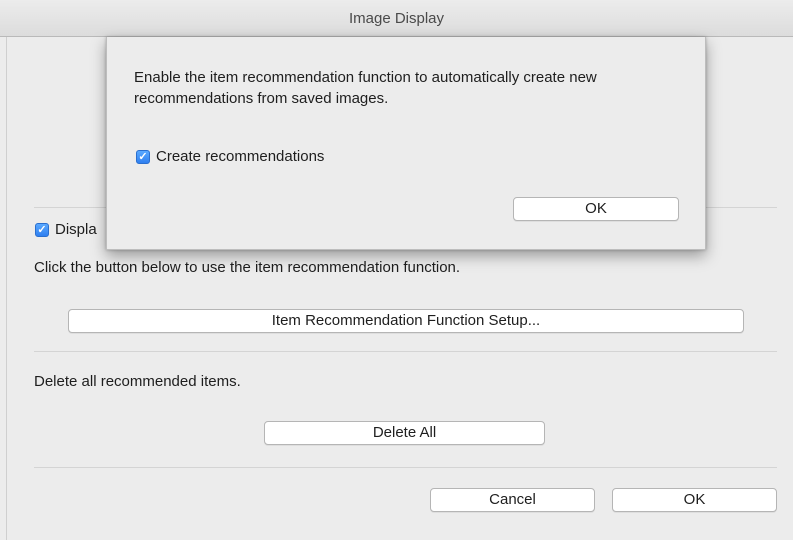  I want to click on delete-text: Delete all recommended items., so click(137, 381).